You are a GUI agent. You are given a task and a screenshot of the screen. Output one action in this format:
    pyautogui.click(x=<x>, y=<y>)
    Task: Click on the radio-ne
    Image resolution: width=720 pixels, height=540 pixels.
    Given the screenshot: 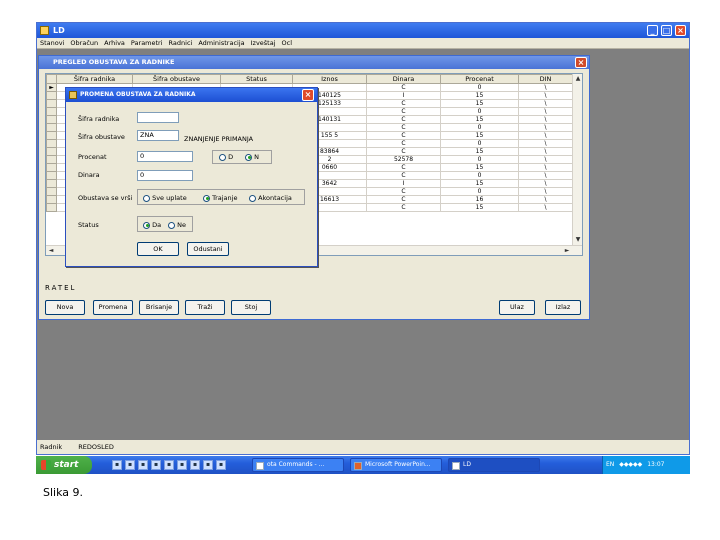 What is the action you would take?
    pyautogui.click(x=171, y=225)
    